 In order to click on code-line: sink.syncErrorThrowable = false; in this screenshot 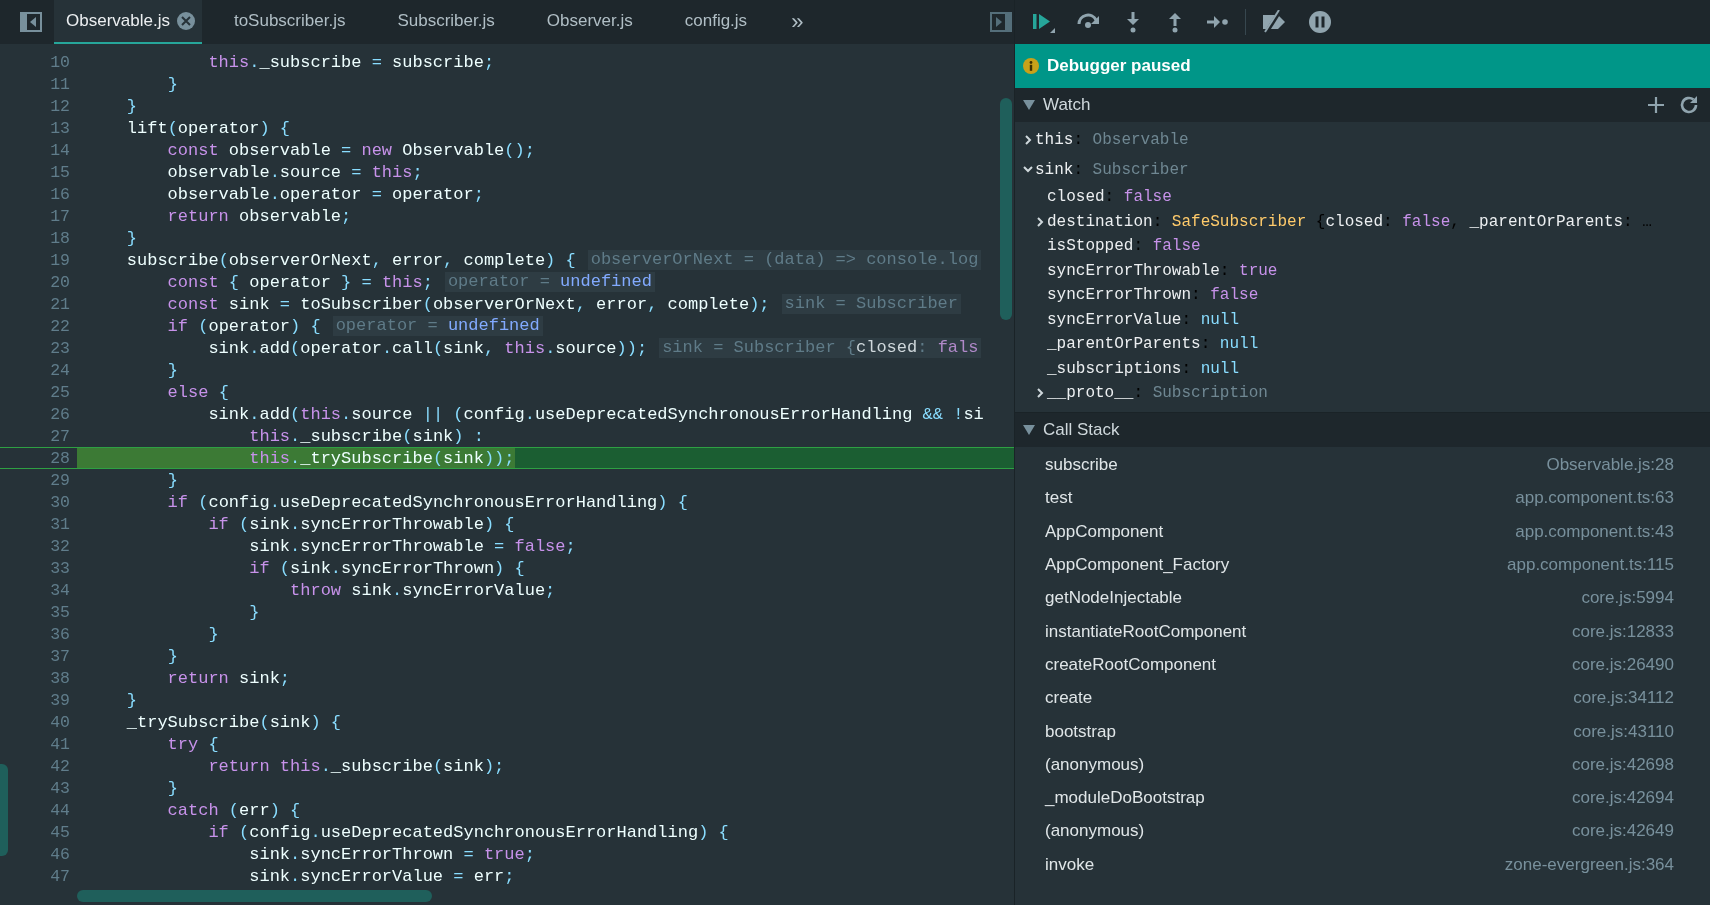, I will do `click(412, 546)`.